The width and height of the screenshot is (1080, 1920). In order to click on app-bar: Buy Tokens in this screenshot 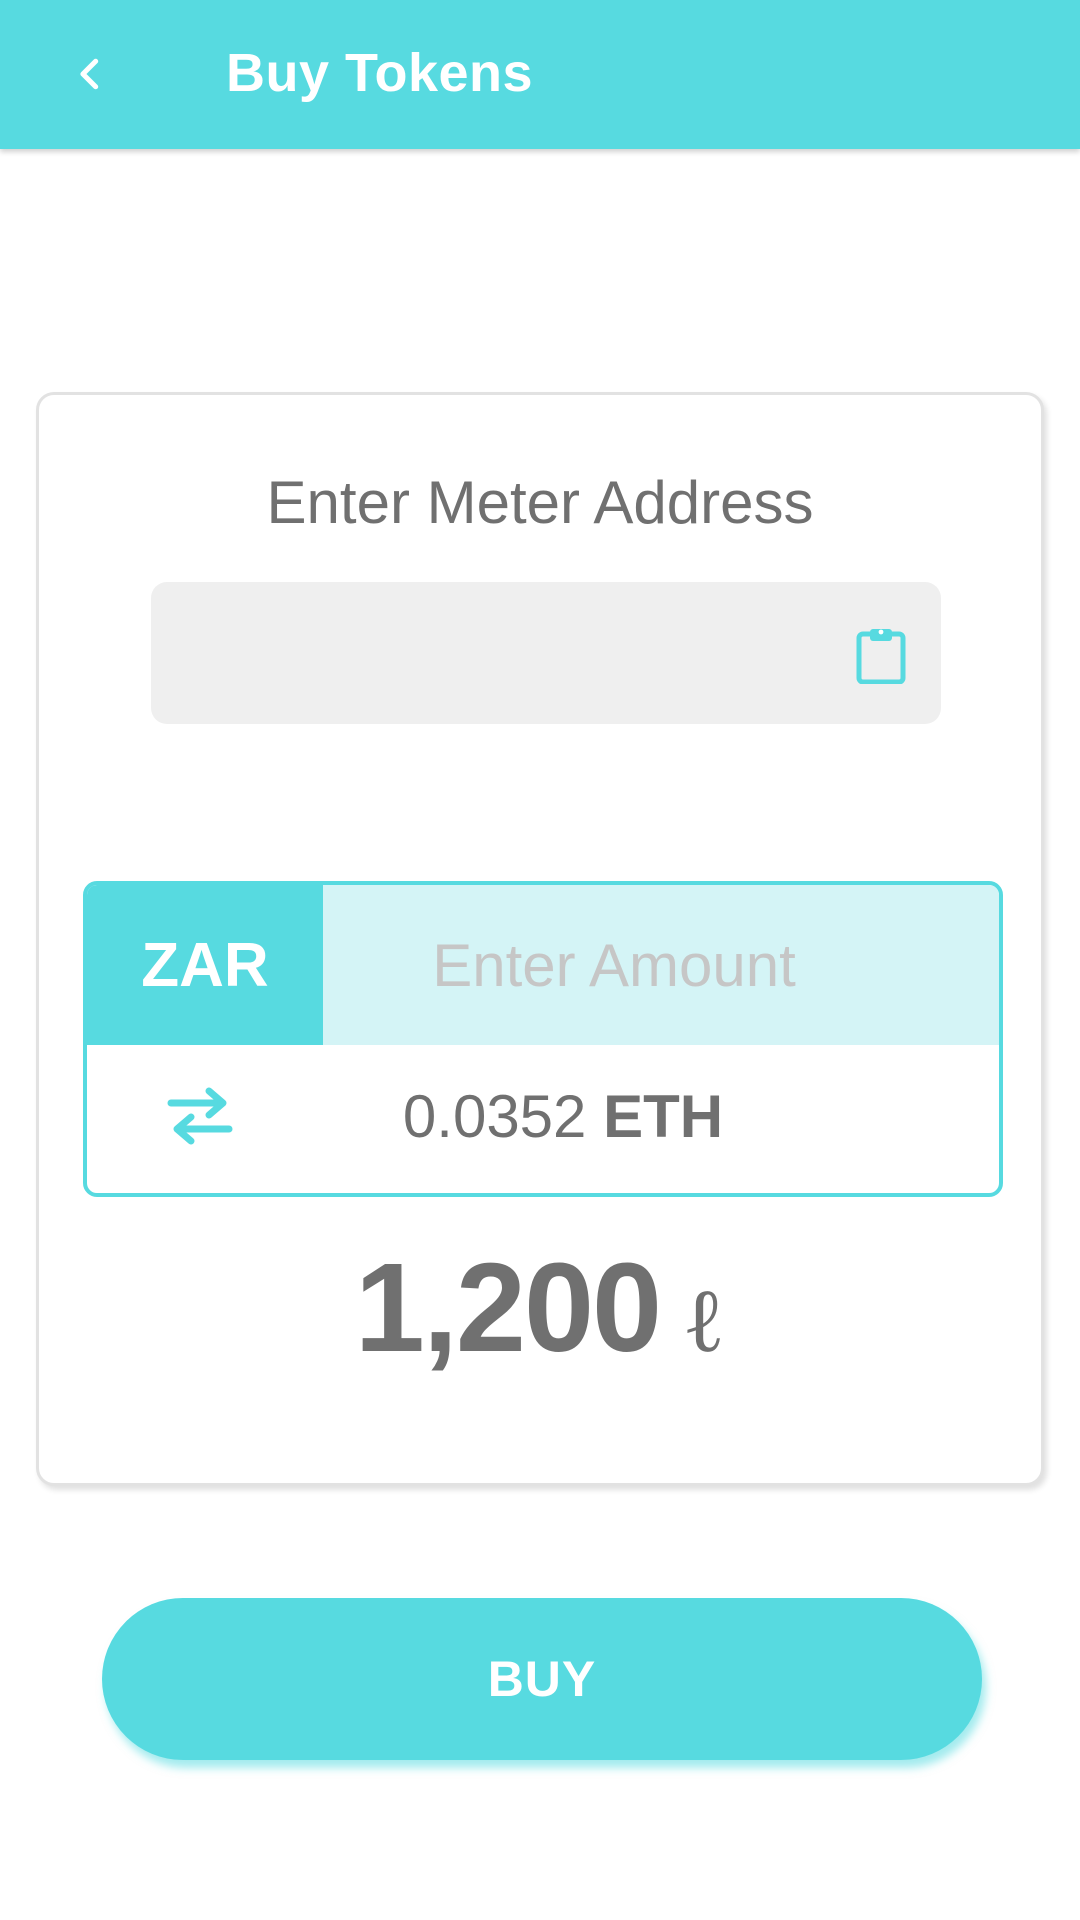, I will do `click(540, 74)`.